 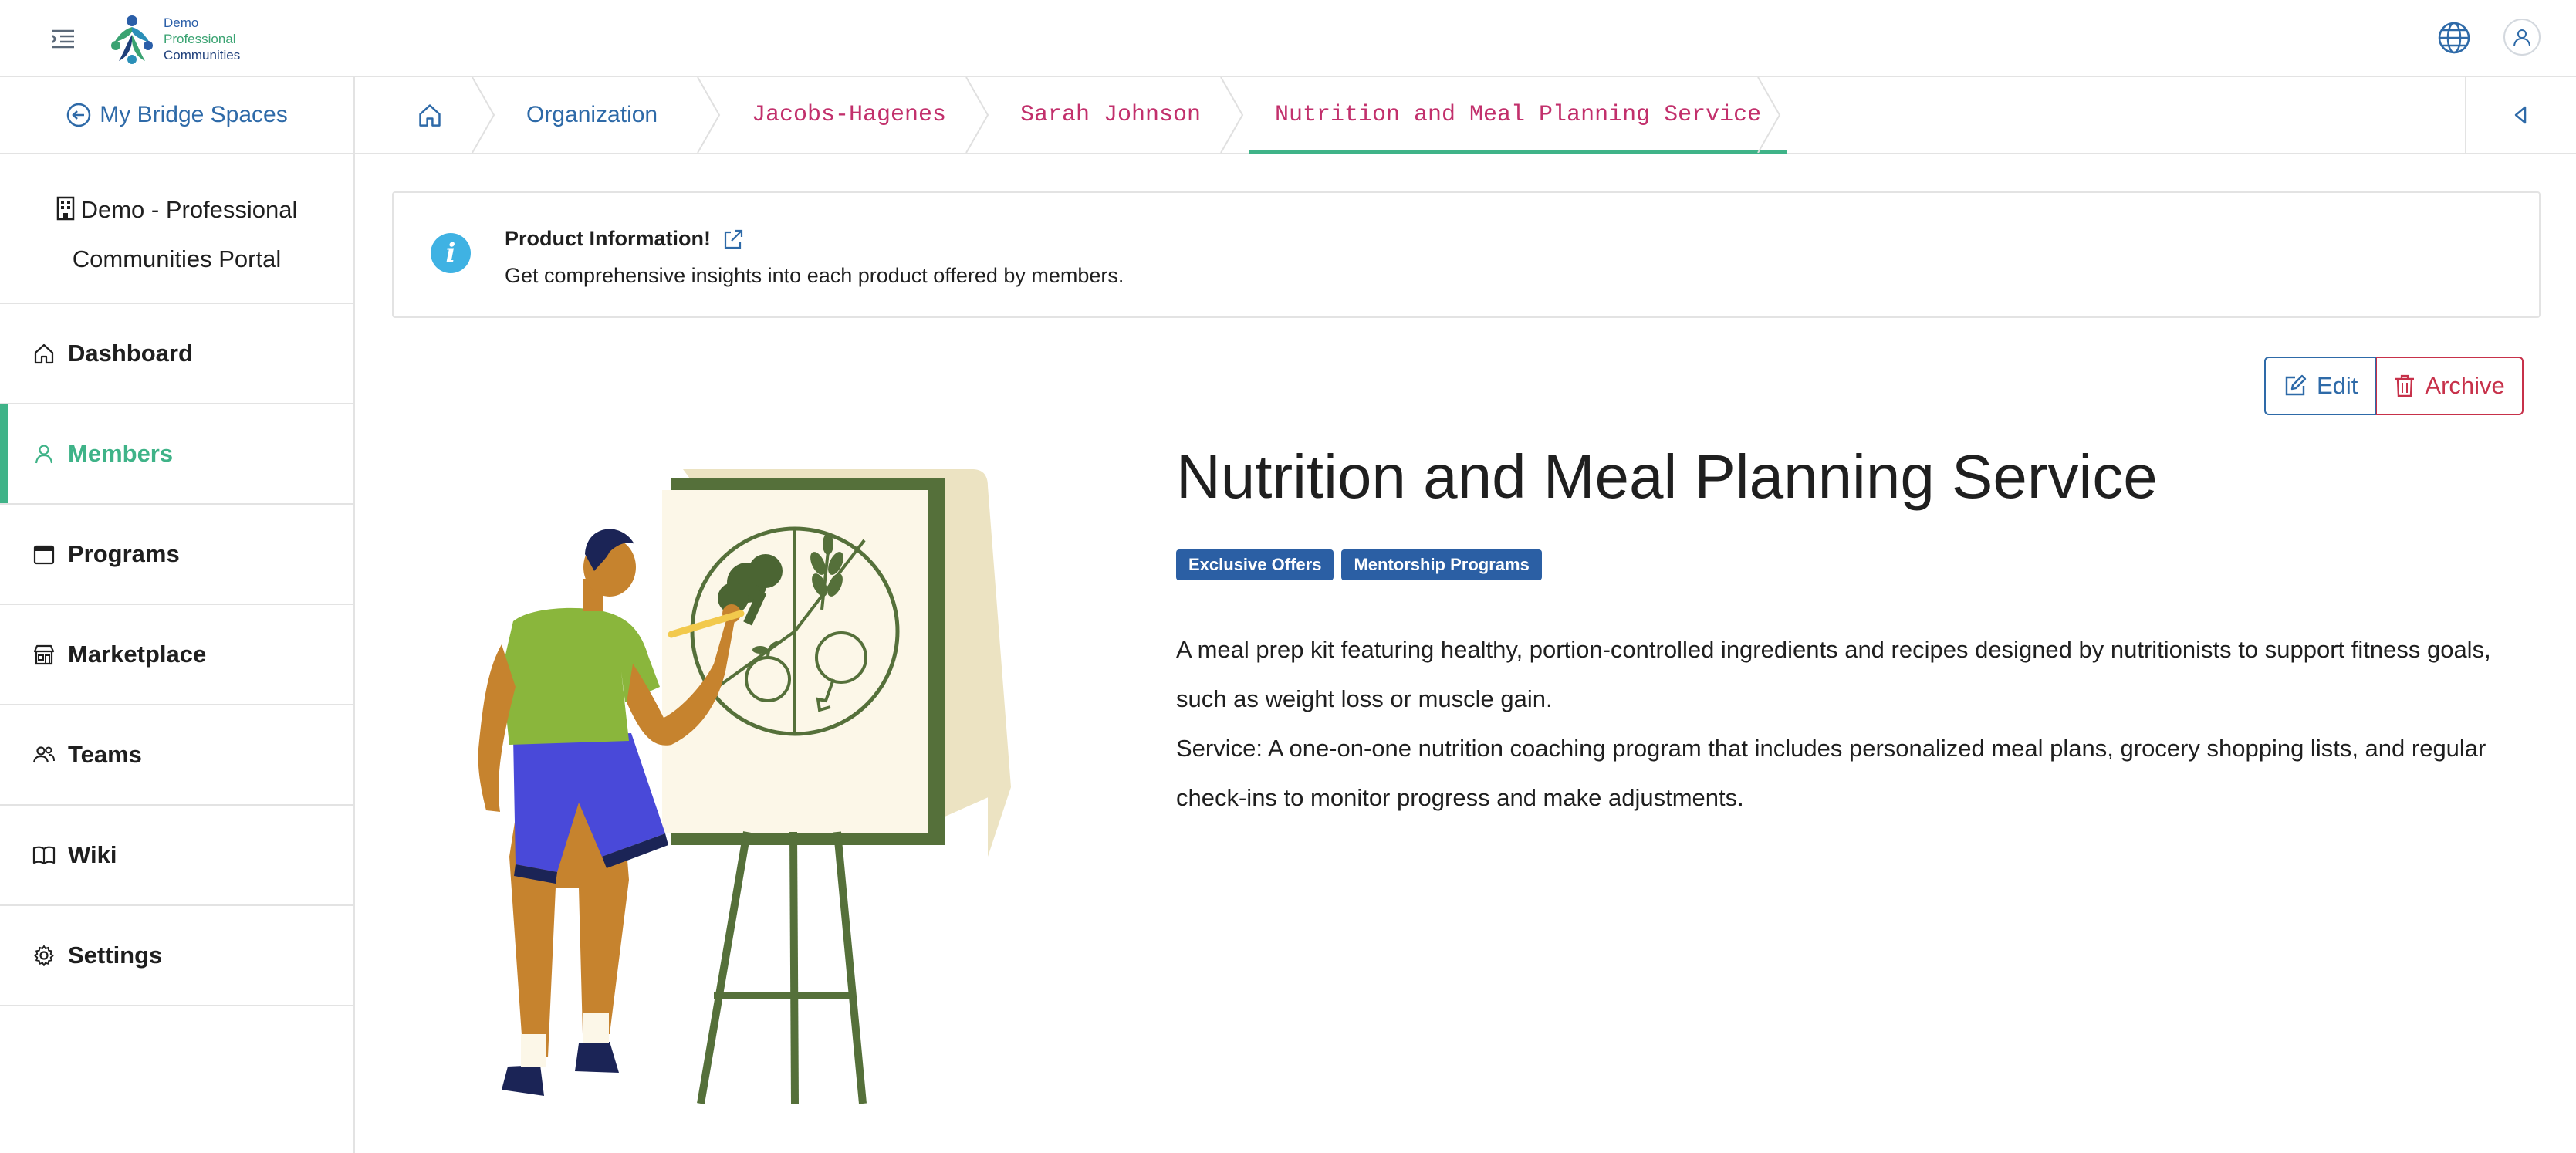 I want to click on org-name-line-2: Communities Portal, so click(x=177, y=259).